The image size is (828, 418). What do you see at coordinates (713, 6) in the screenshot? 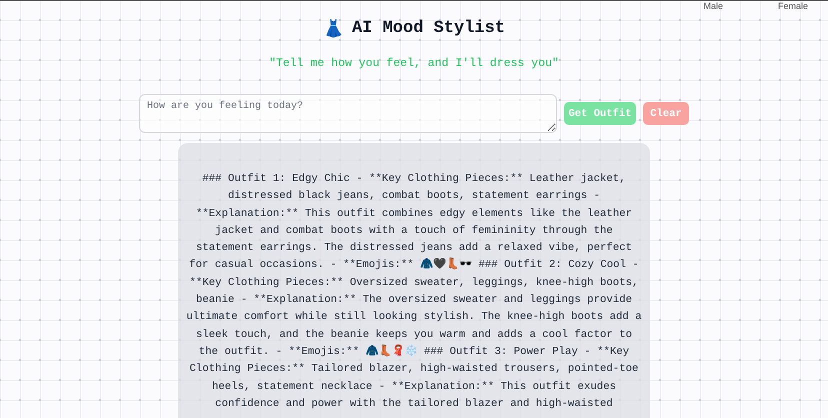
I see `gender-option: Male` at bounding box center [713, 6].